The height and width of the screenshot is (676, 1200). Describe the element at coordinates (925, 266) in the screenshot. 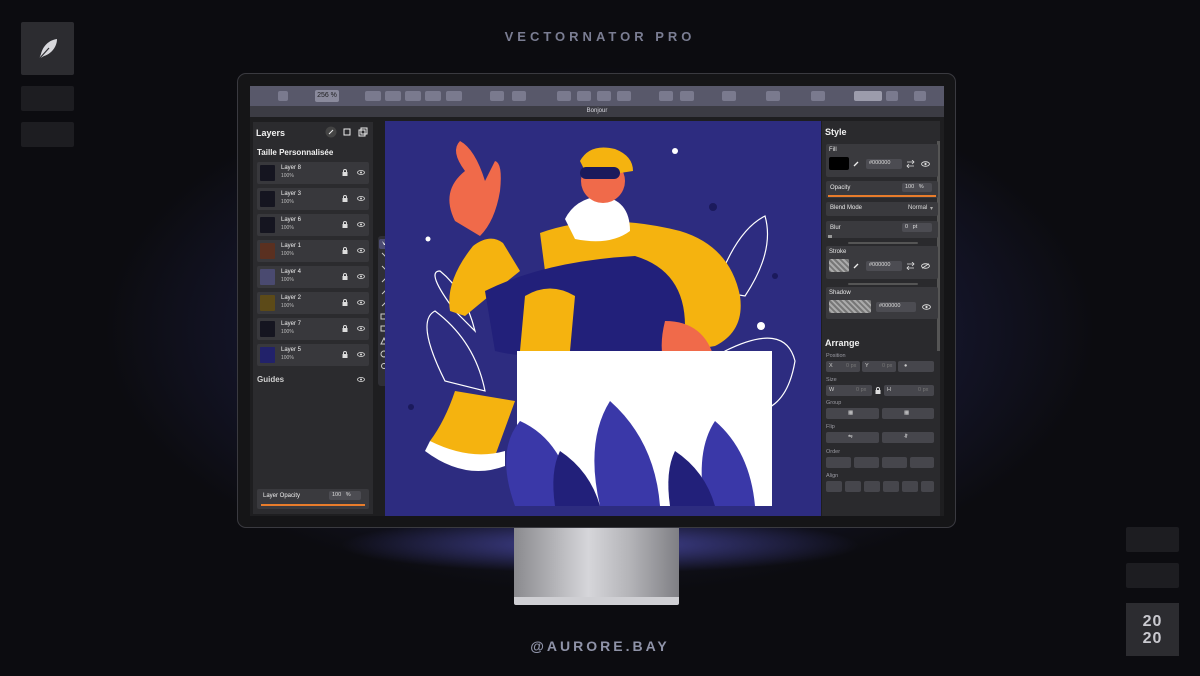

I see `eye-off-icon` at that location.